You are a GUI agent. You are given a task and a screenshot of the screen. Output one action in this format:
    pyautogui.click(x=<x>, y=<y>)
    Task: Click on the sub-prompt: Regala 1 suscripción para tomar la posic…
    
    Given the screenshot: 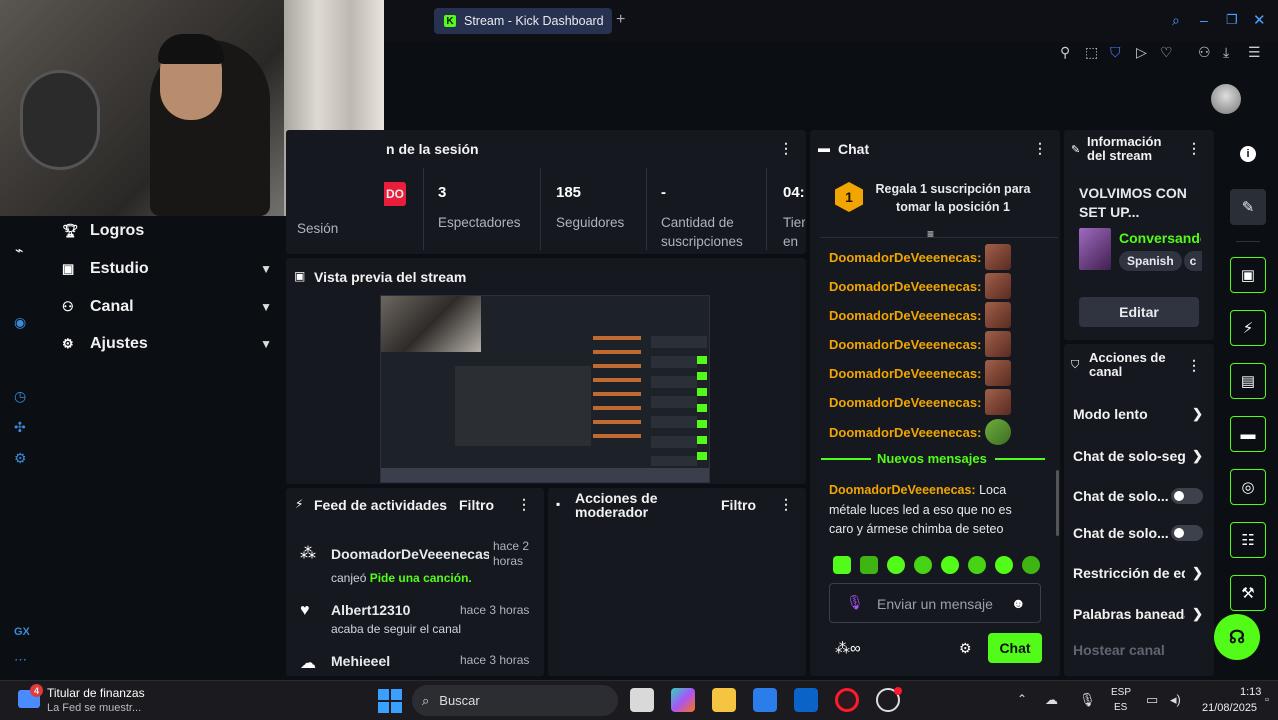 What is the action you would take?
    pyautogui.click(x=953, y=198)
    